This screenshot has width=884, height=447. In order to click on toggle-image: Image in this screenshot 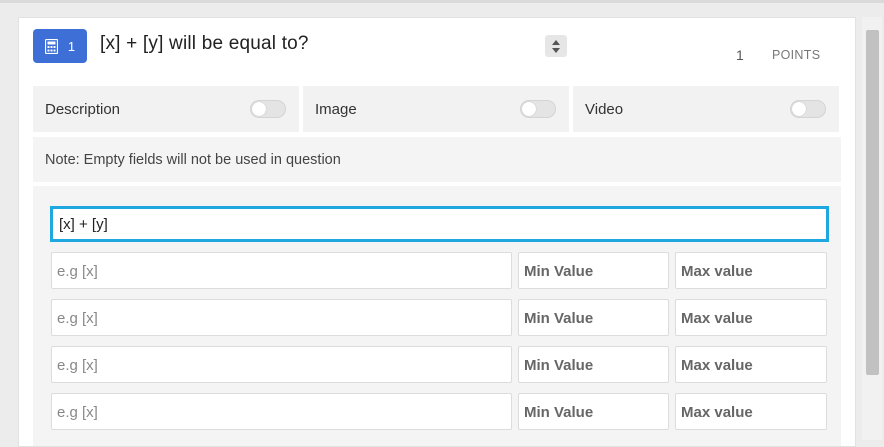, I will do `click(436, 109)`.